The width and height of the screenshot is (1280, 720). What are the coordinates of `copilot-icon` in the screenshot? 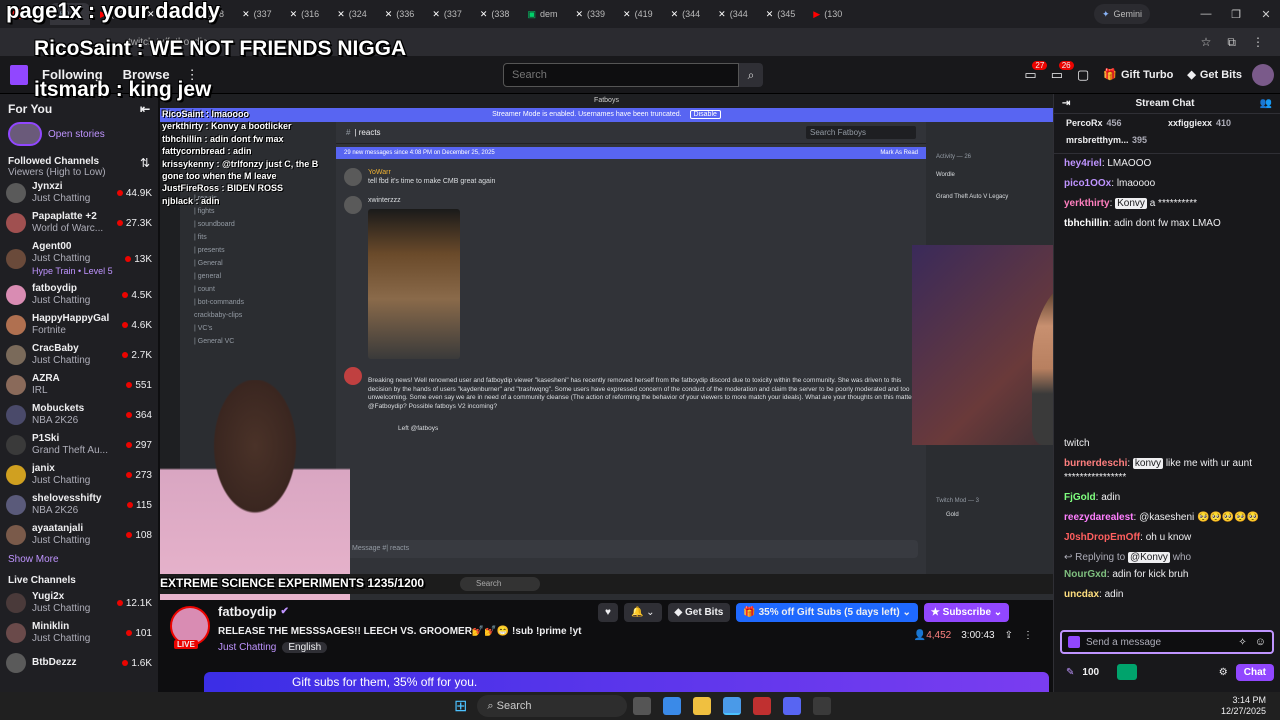 It's located at (672, 706).